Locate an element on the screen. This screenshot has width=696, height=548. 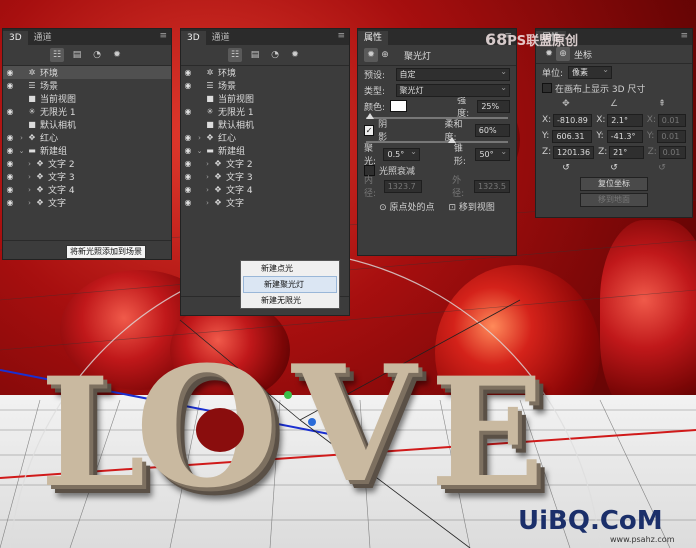
reset-scale-icon: ↺ is located at coordinates (662, 168).